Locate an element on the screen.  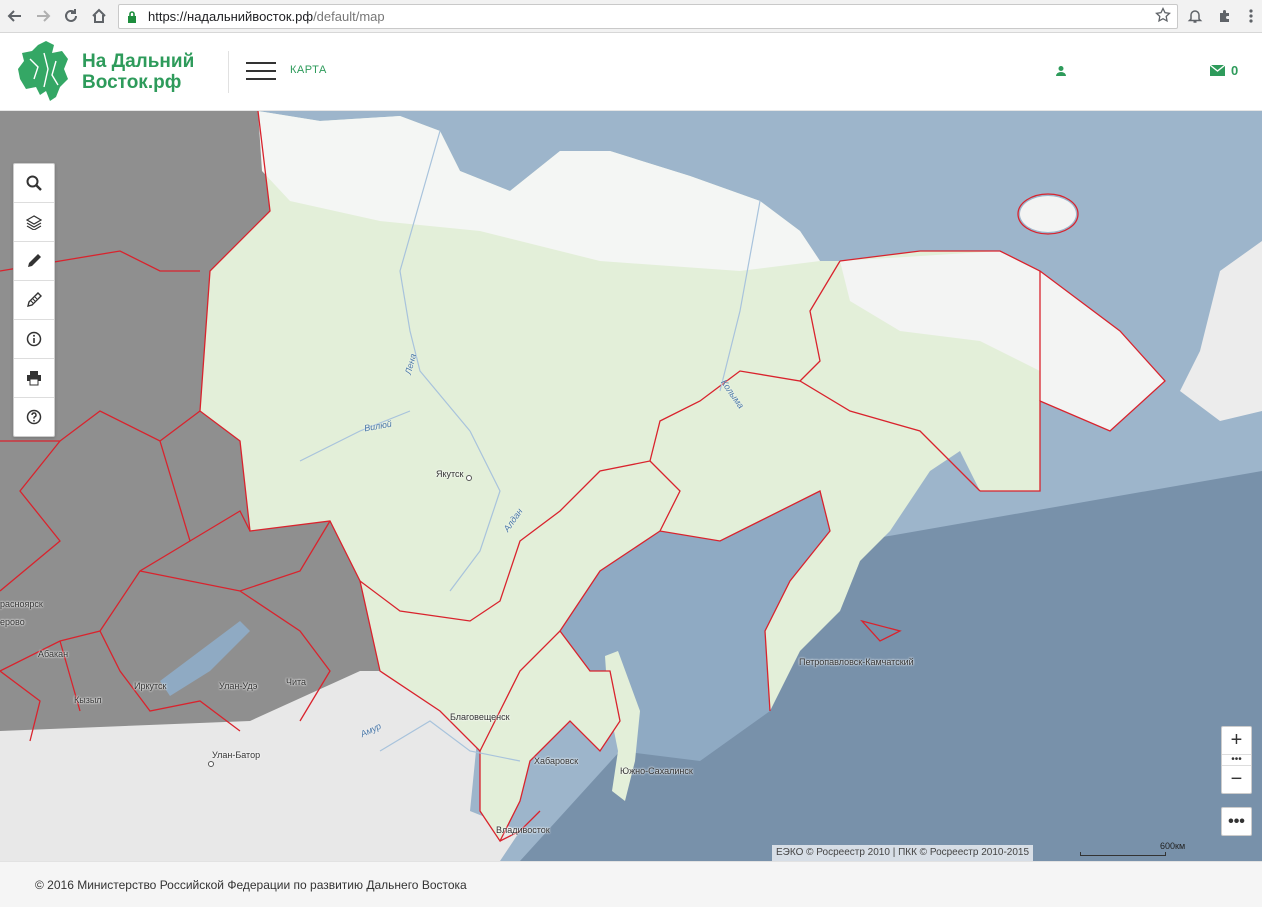
mail-icon is located at coordinates (1217, 70).